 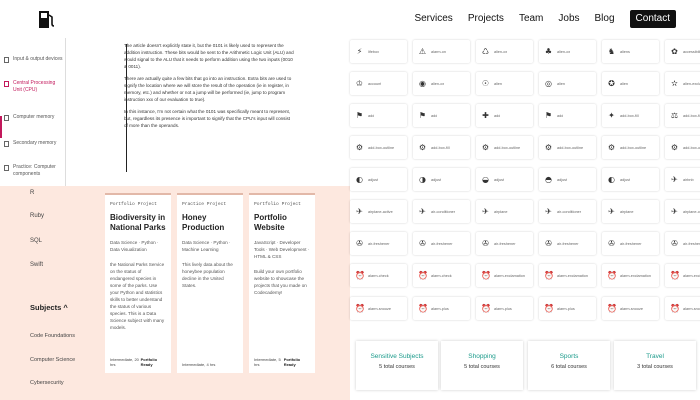 I want to click on sidebar-item-secondary-memory: Secondary memory, so click(x=30, y=143).